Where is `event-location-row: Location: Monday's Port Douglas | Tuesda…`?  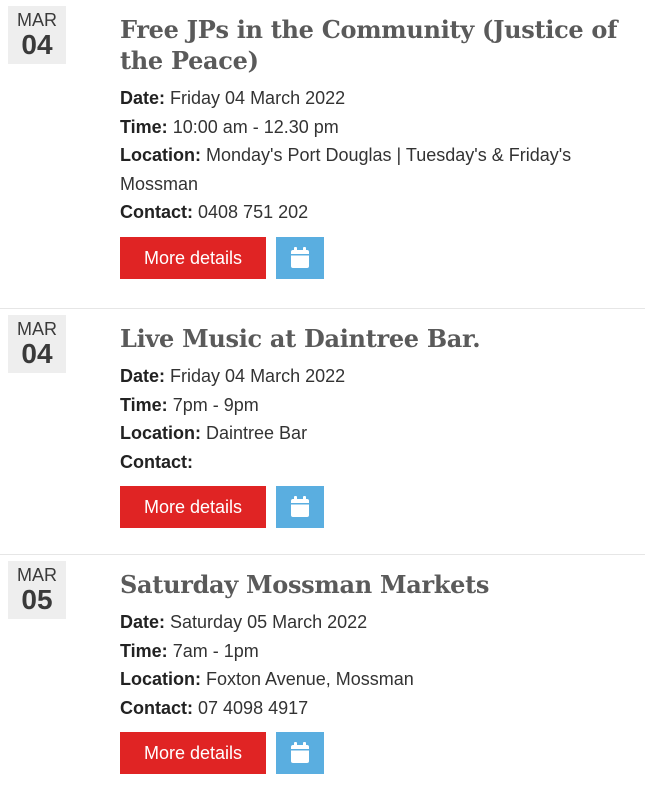
event-location-row: Location: Monday's Port Douglas | Tuesda… is located at coordinates (376, 169).